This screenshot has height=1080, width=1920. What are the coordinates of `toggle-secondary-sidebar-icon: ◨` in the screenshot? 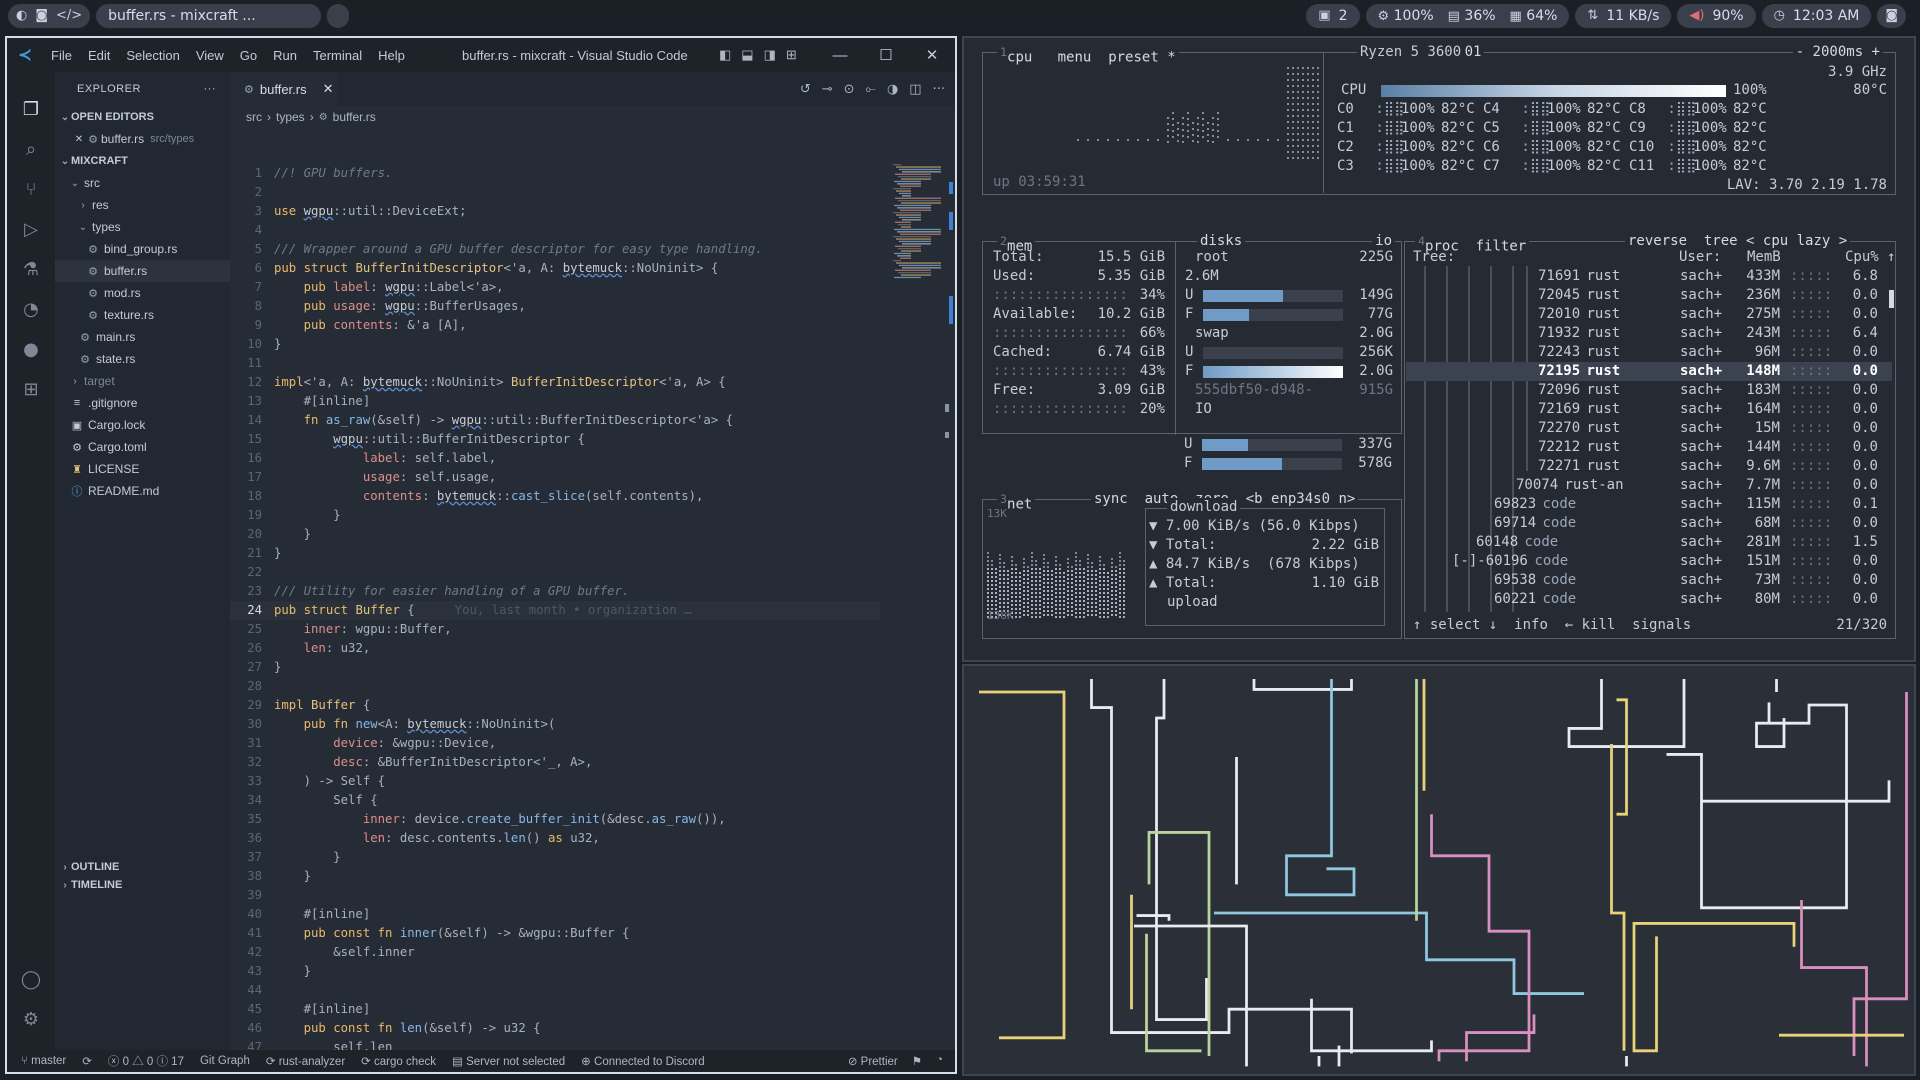 It's located at (770, 55).